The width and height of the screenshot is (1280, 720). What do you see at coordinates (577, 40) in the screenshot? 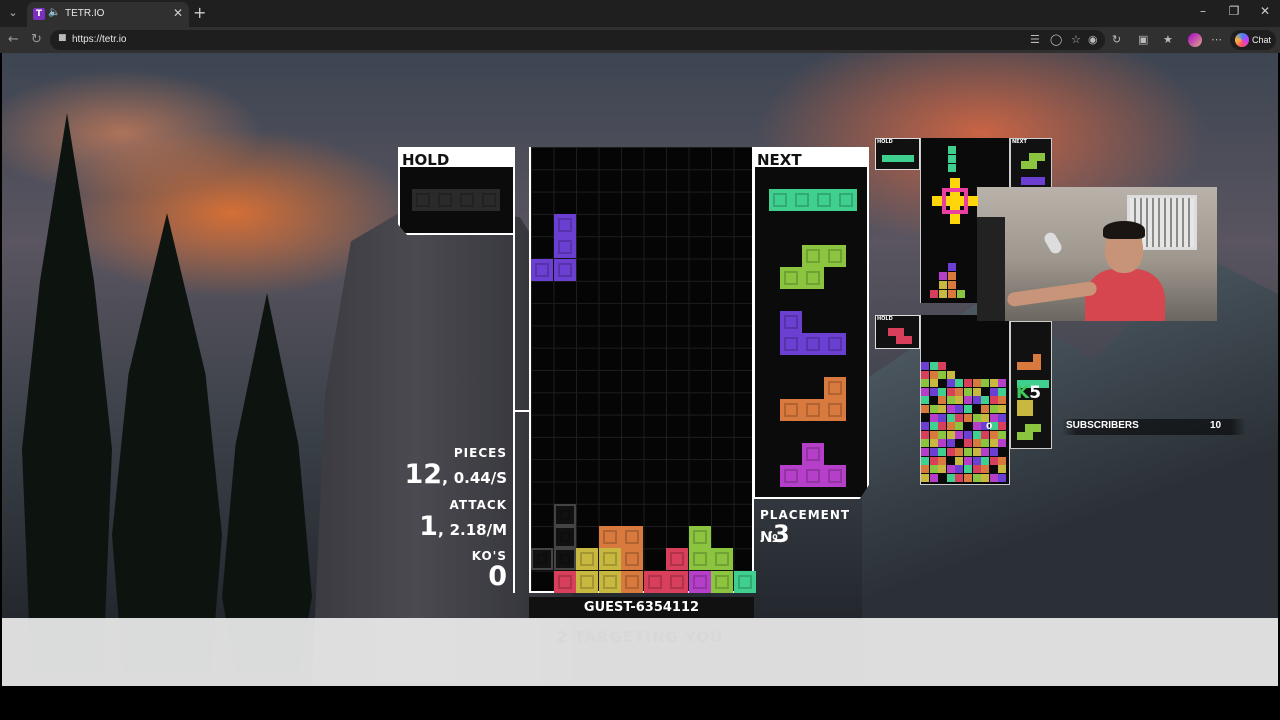
I see `address-bar: ■ https://tetr.io` at bounding box center [577, 40].